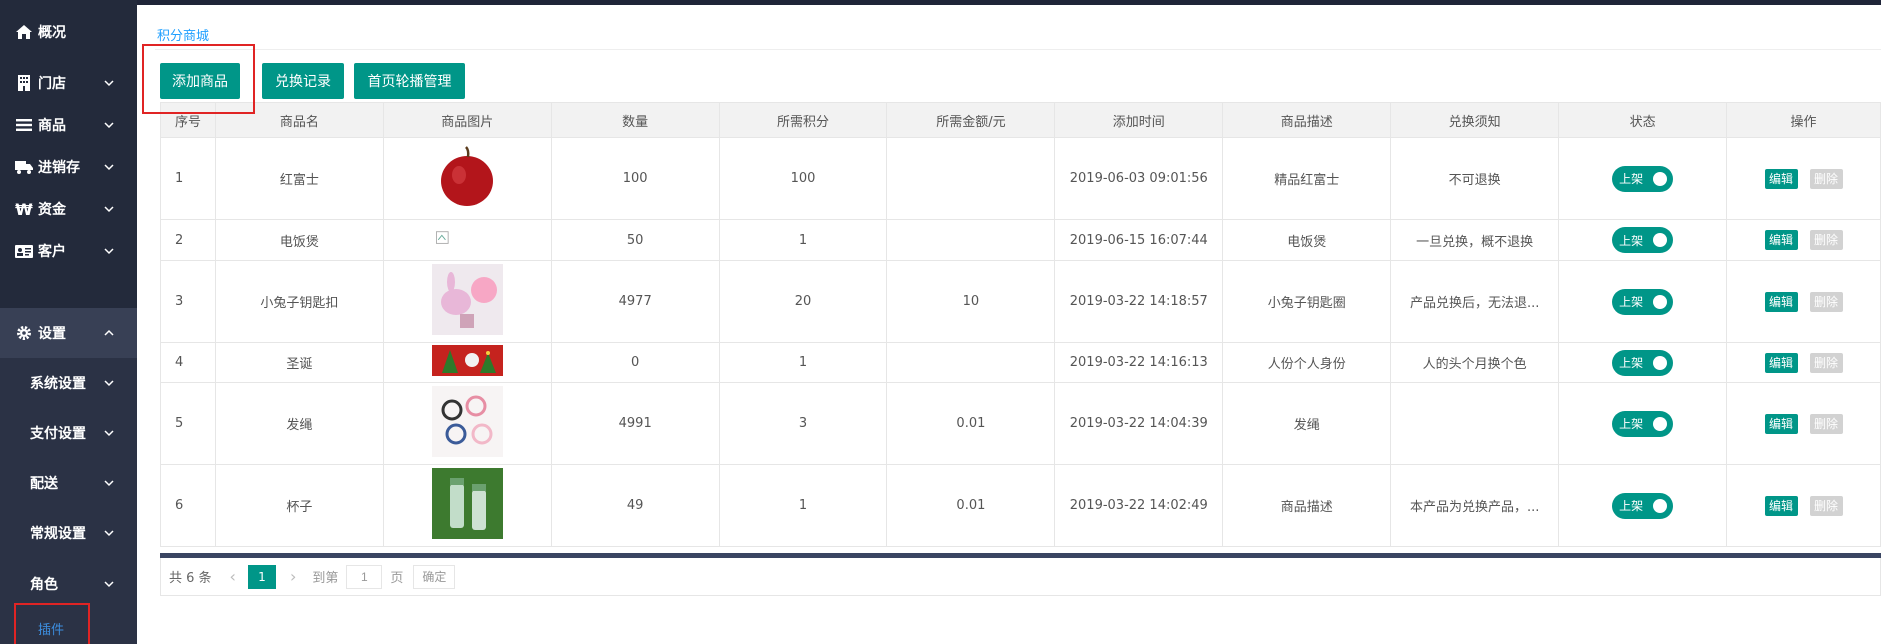  What do you see at coordinates (409, 81) in the screenshot?
I see `carousel-management-button: 首页轮播管理` at bounding box center [409, 81].